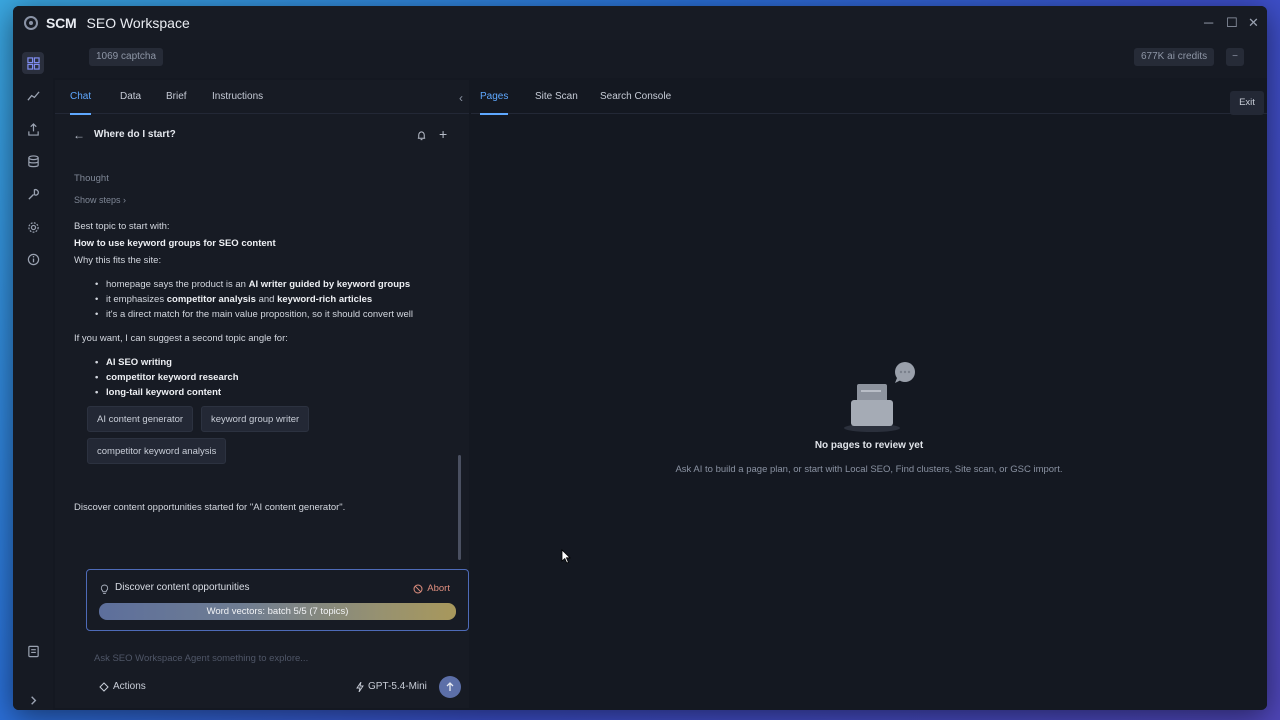 This screenshot has width=1280, height=720. Describe the element at coordinates (33, 96) in the screenshot. I see `trend-icon` at that location.